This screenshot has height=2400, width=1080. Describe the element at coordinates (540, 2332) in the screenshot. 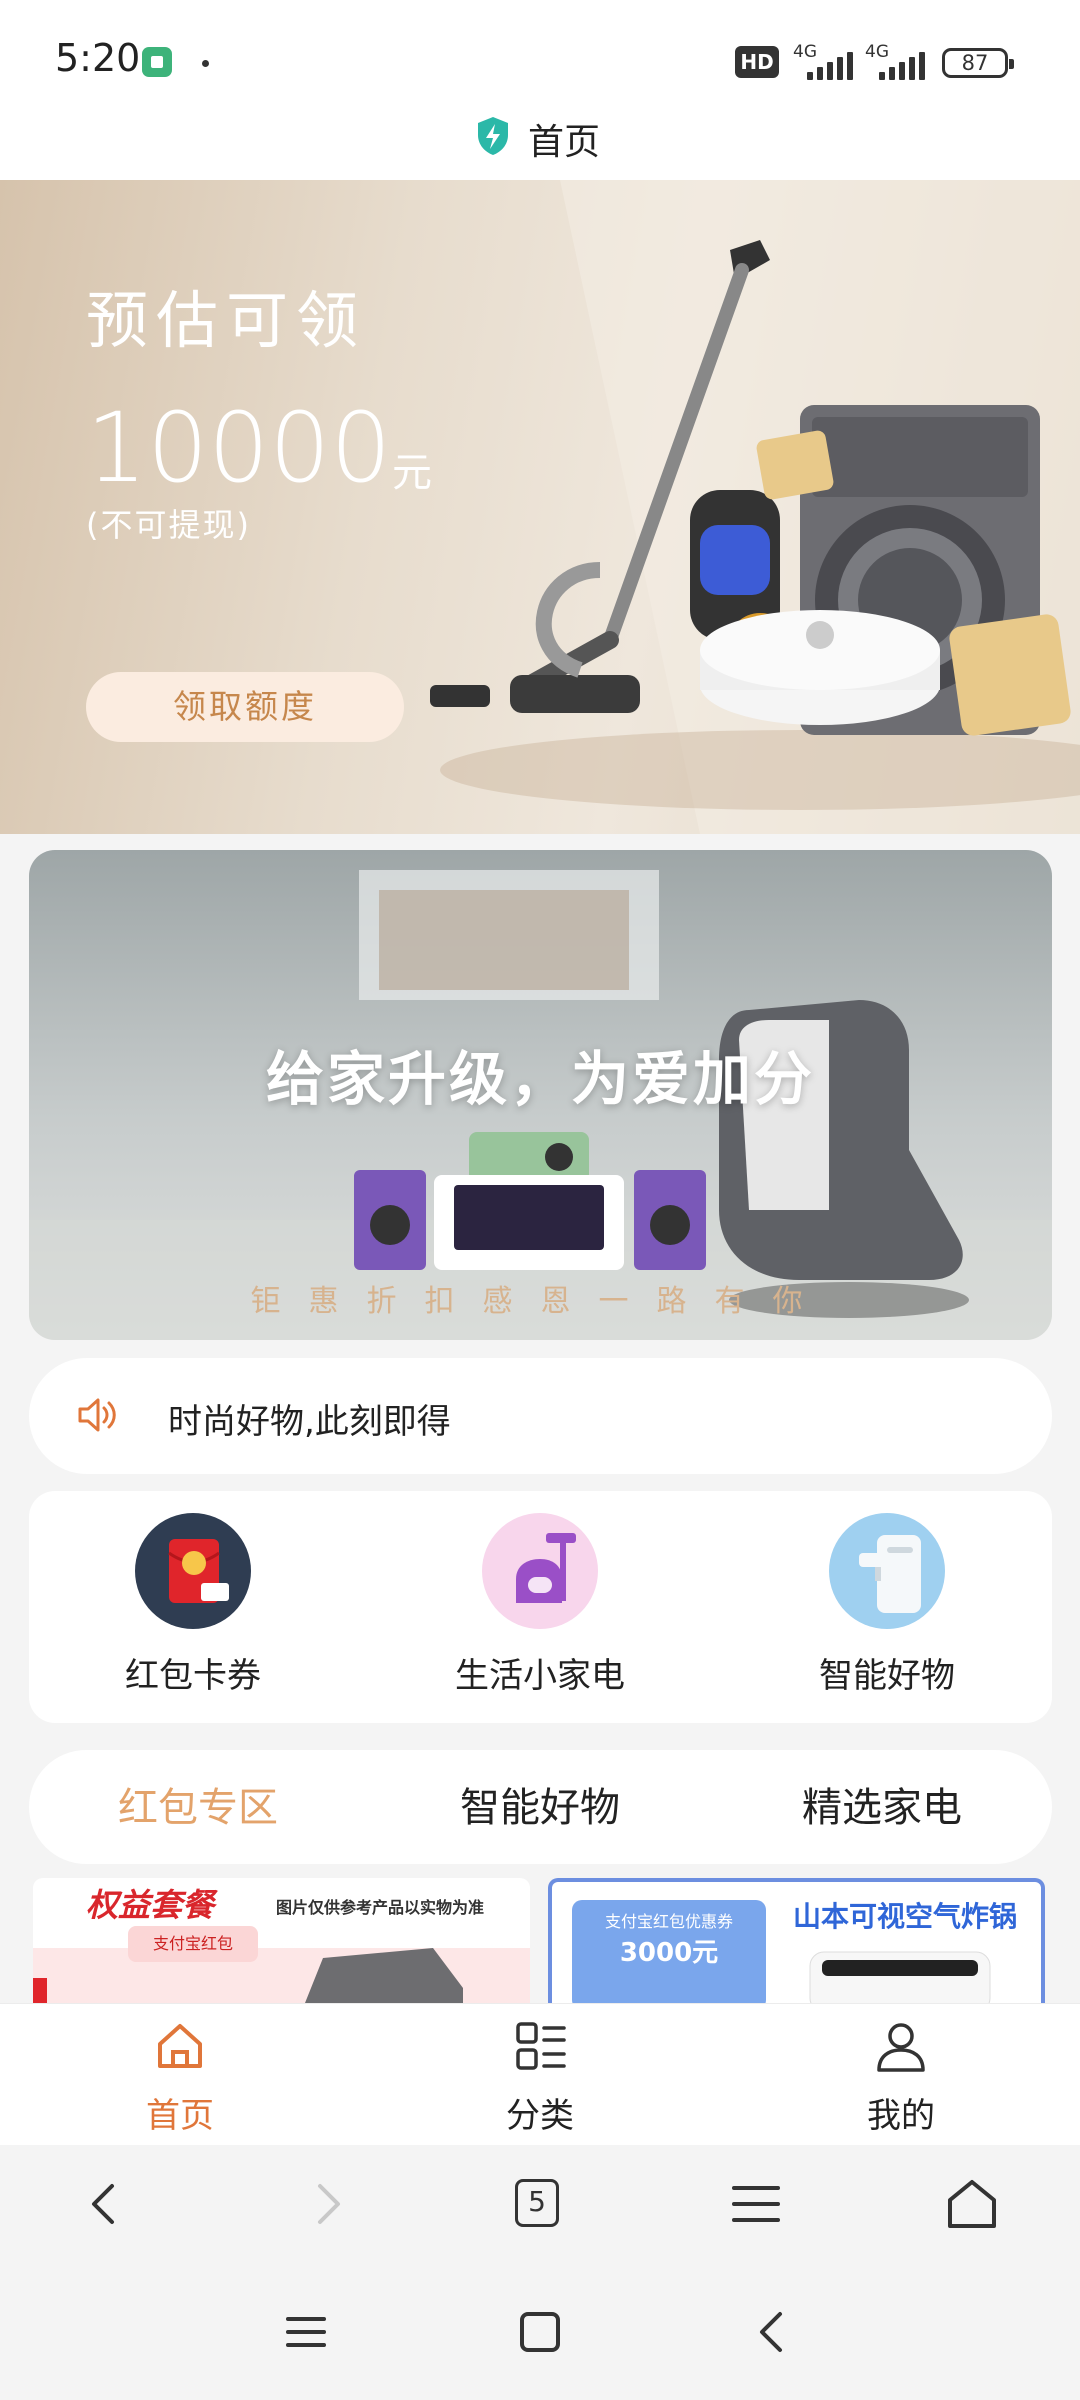

I see `system-home-icon` at that location.